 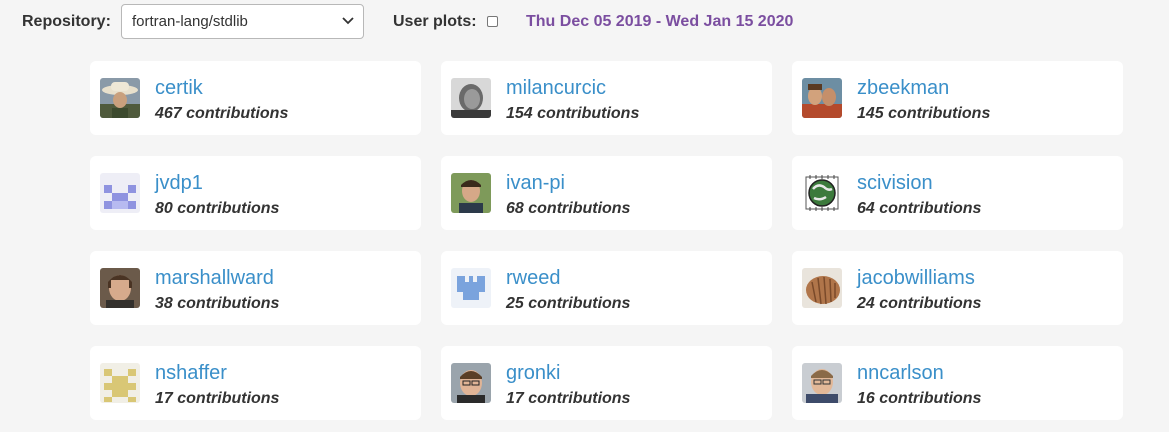 I want to click on contributor-card: marshallward 38 contributions, so click(x=255, y=288).